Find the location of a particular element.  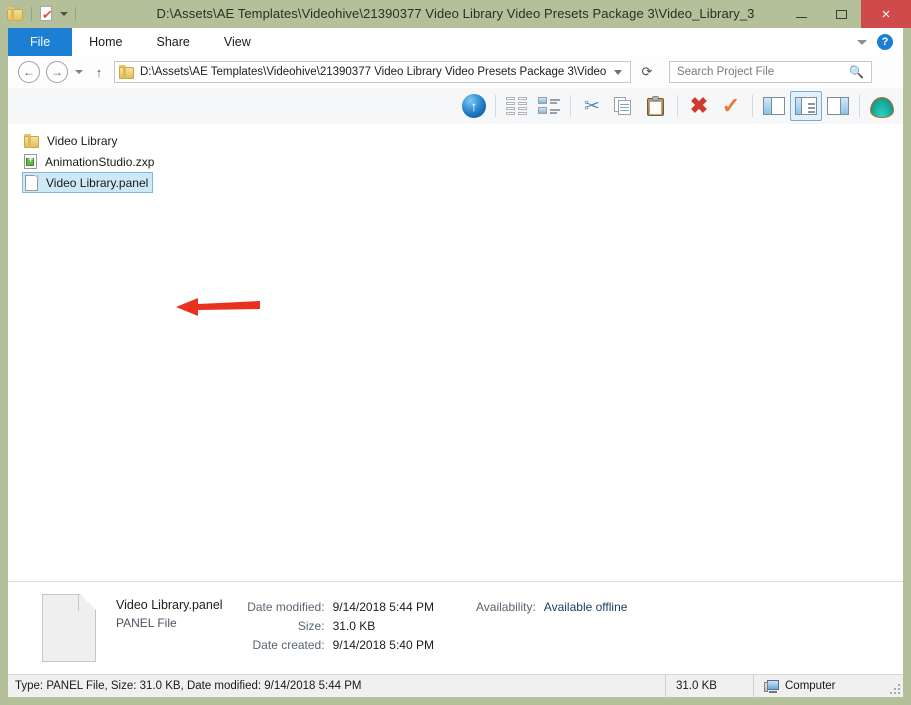

pane-left-icon is located at coordinates (774, 106).